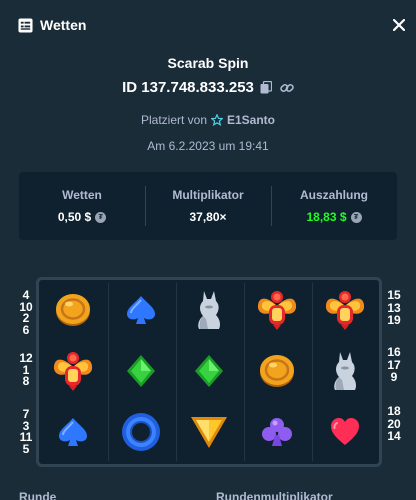  Describe the element at coordinates (82, 206) in the screenshot. I see `stat-bet: Wetten 0,50 $ ₮` at that location.